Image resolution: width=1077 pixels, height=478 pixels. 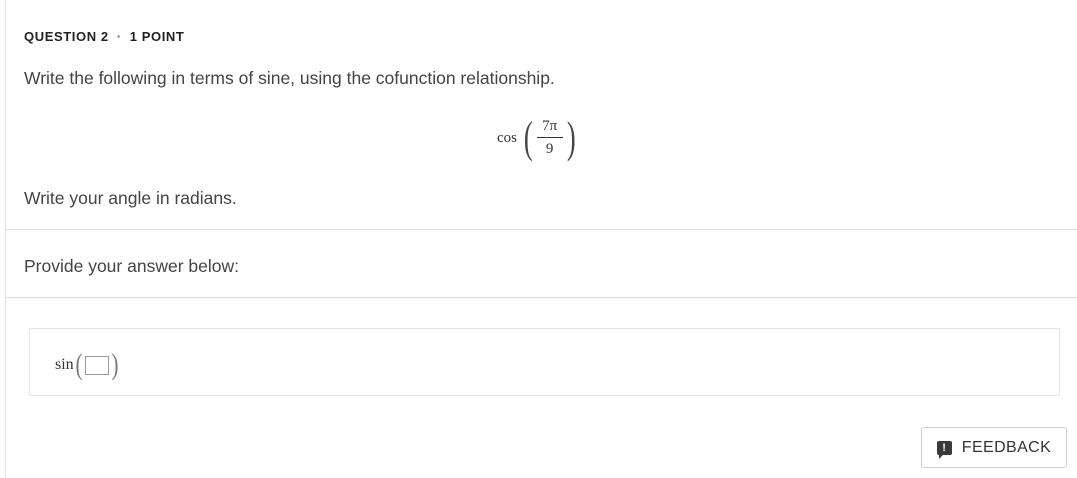 What do you see at coordinates (1006, 447) in the screenshot?
I see `feedback-label: FEEDBACK` at bounding box center [1006, 447].